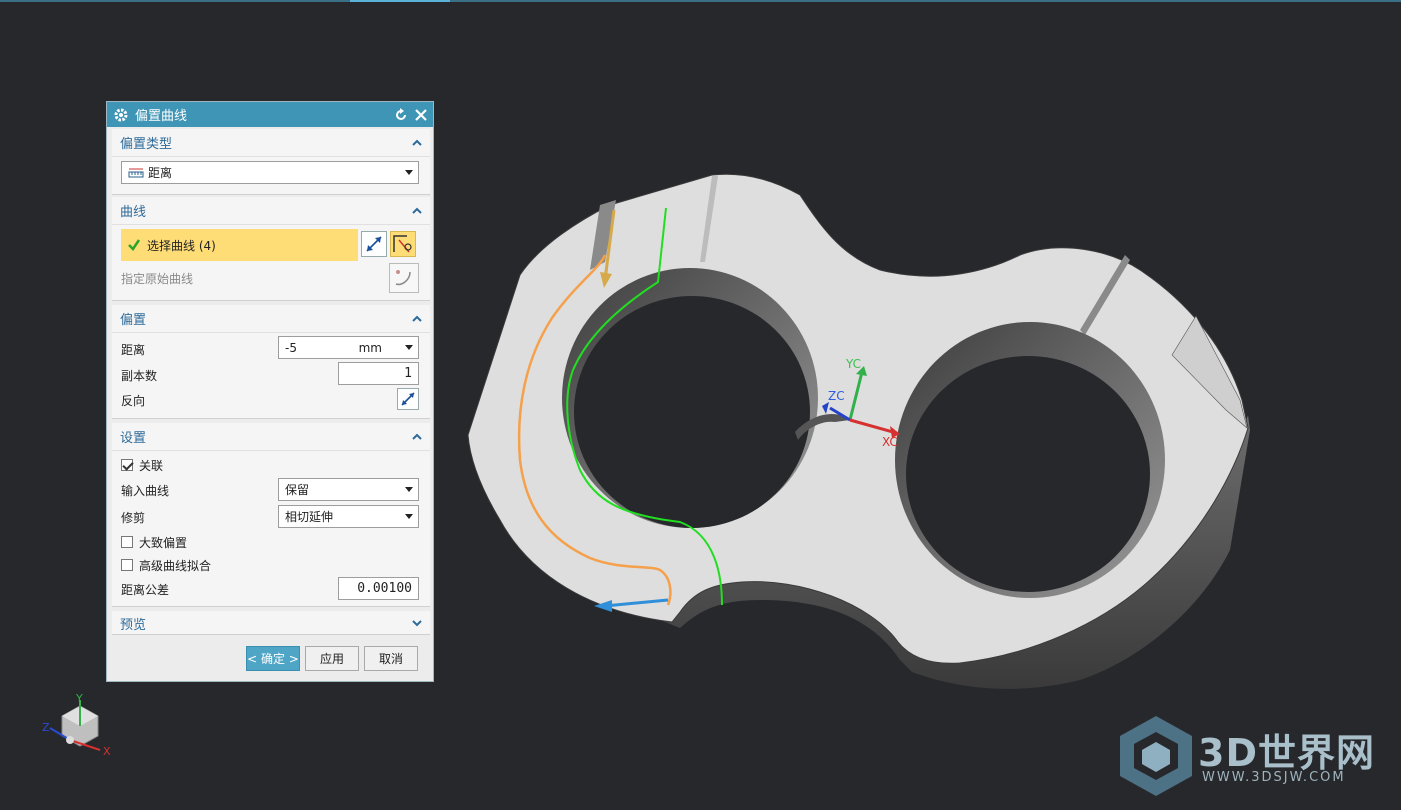 The width and height of the screenshot is (1401, 810). What do you see at coordinates (1274, 777) in the screenshot?
I see `watermark-url: WWW.3DSJW.COM` at bounding box center [1274, 777].